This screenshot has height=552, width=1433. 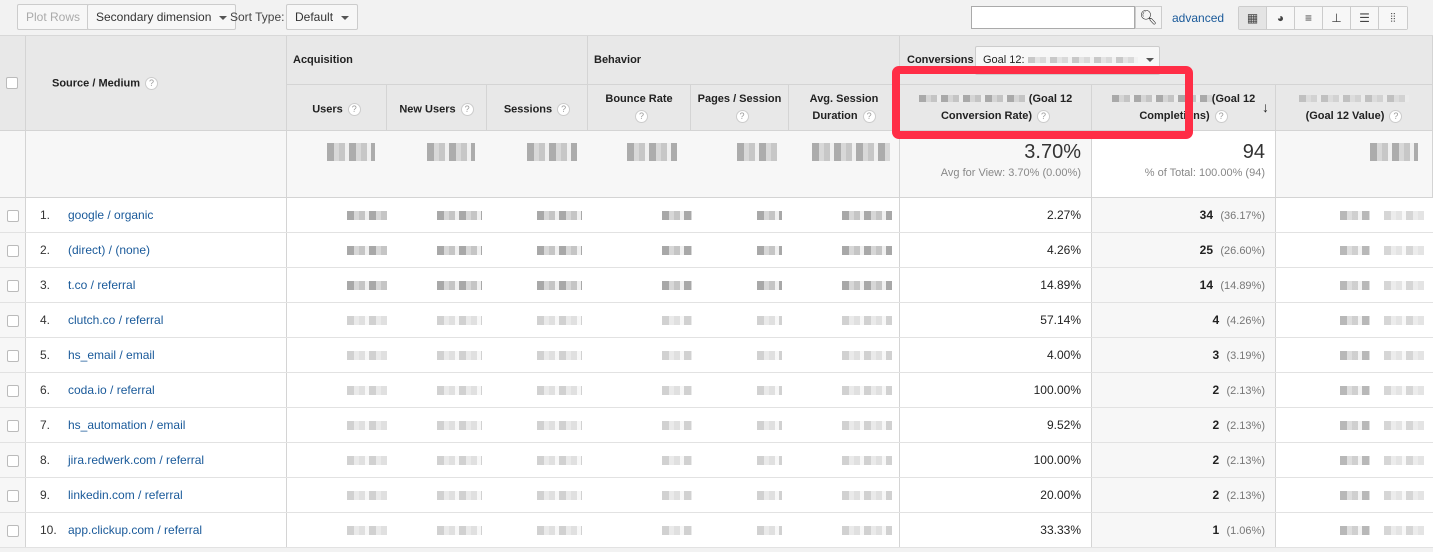 What do you see at coordinates (115, 320) in the screenshot?
I see `source-medium-link: clutch.co / referral` at bounding box center [115, 320].